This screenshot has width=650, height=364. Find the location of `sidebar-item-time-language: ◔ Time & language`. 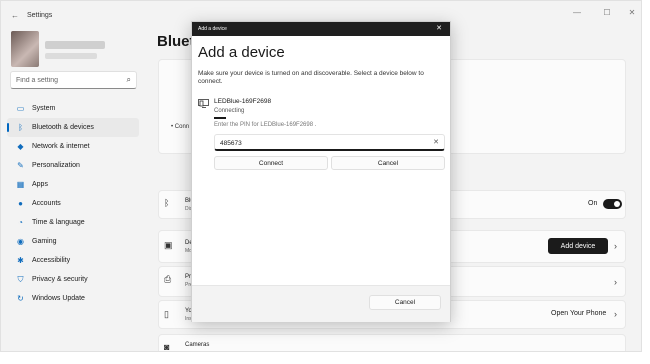

sidebar-item-time-language: ◔ Time & language is located at coordinates (73, 222).